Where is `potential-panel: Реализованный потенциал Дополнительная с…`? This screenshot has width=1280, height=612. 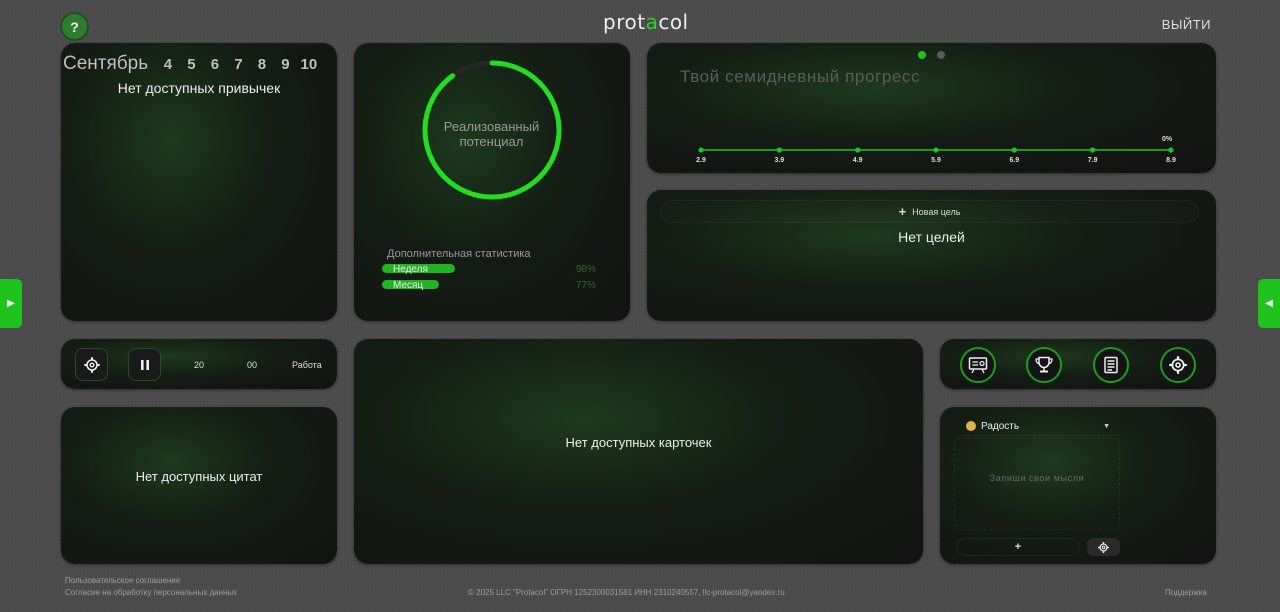 potential-panel: Реализованный потенциал Дополнительная с… is located at coordinates (492, 182).